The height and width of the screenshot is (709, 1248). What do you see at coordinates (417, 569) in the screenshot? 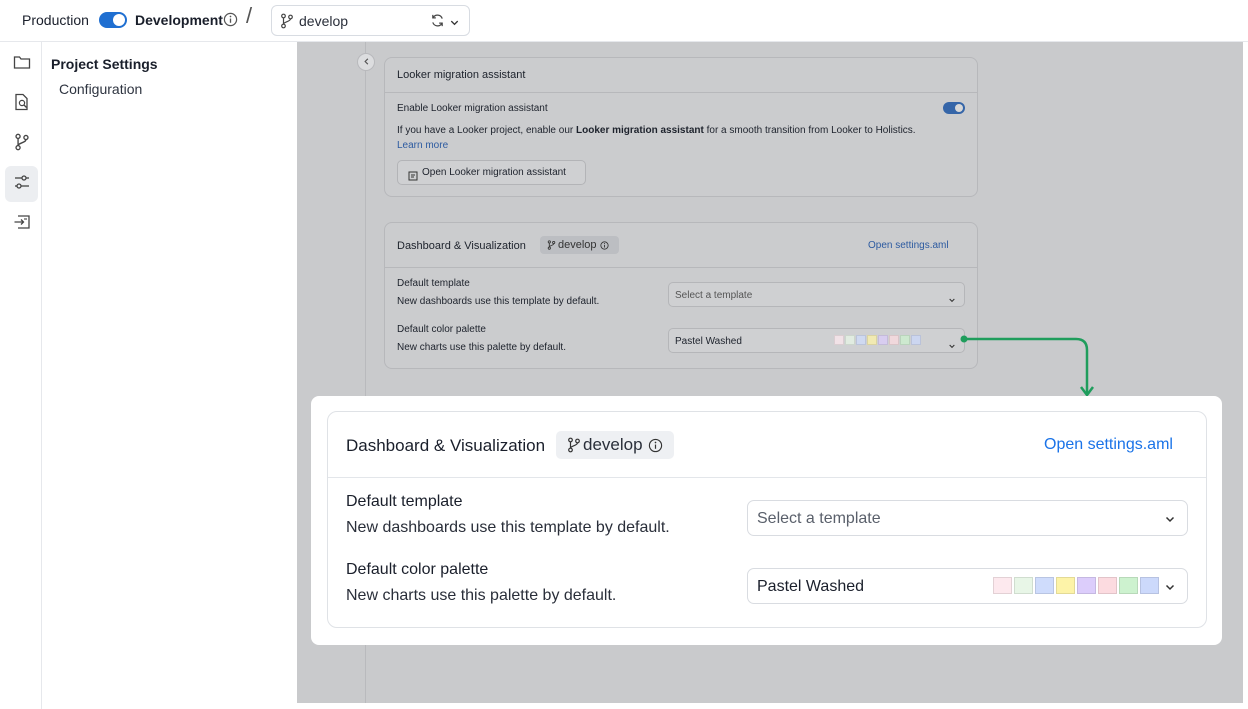
I see `default-palette-label: Default color palette` at bounding box center [417, 569].